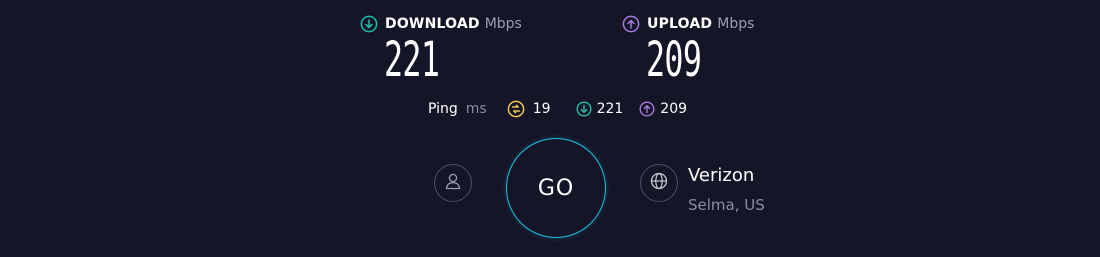 This screenshot has width=1100, height=257. I want to click on latency-icon, so click(516, 109).